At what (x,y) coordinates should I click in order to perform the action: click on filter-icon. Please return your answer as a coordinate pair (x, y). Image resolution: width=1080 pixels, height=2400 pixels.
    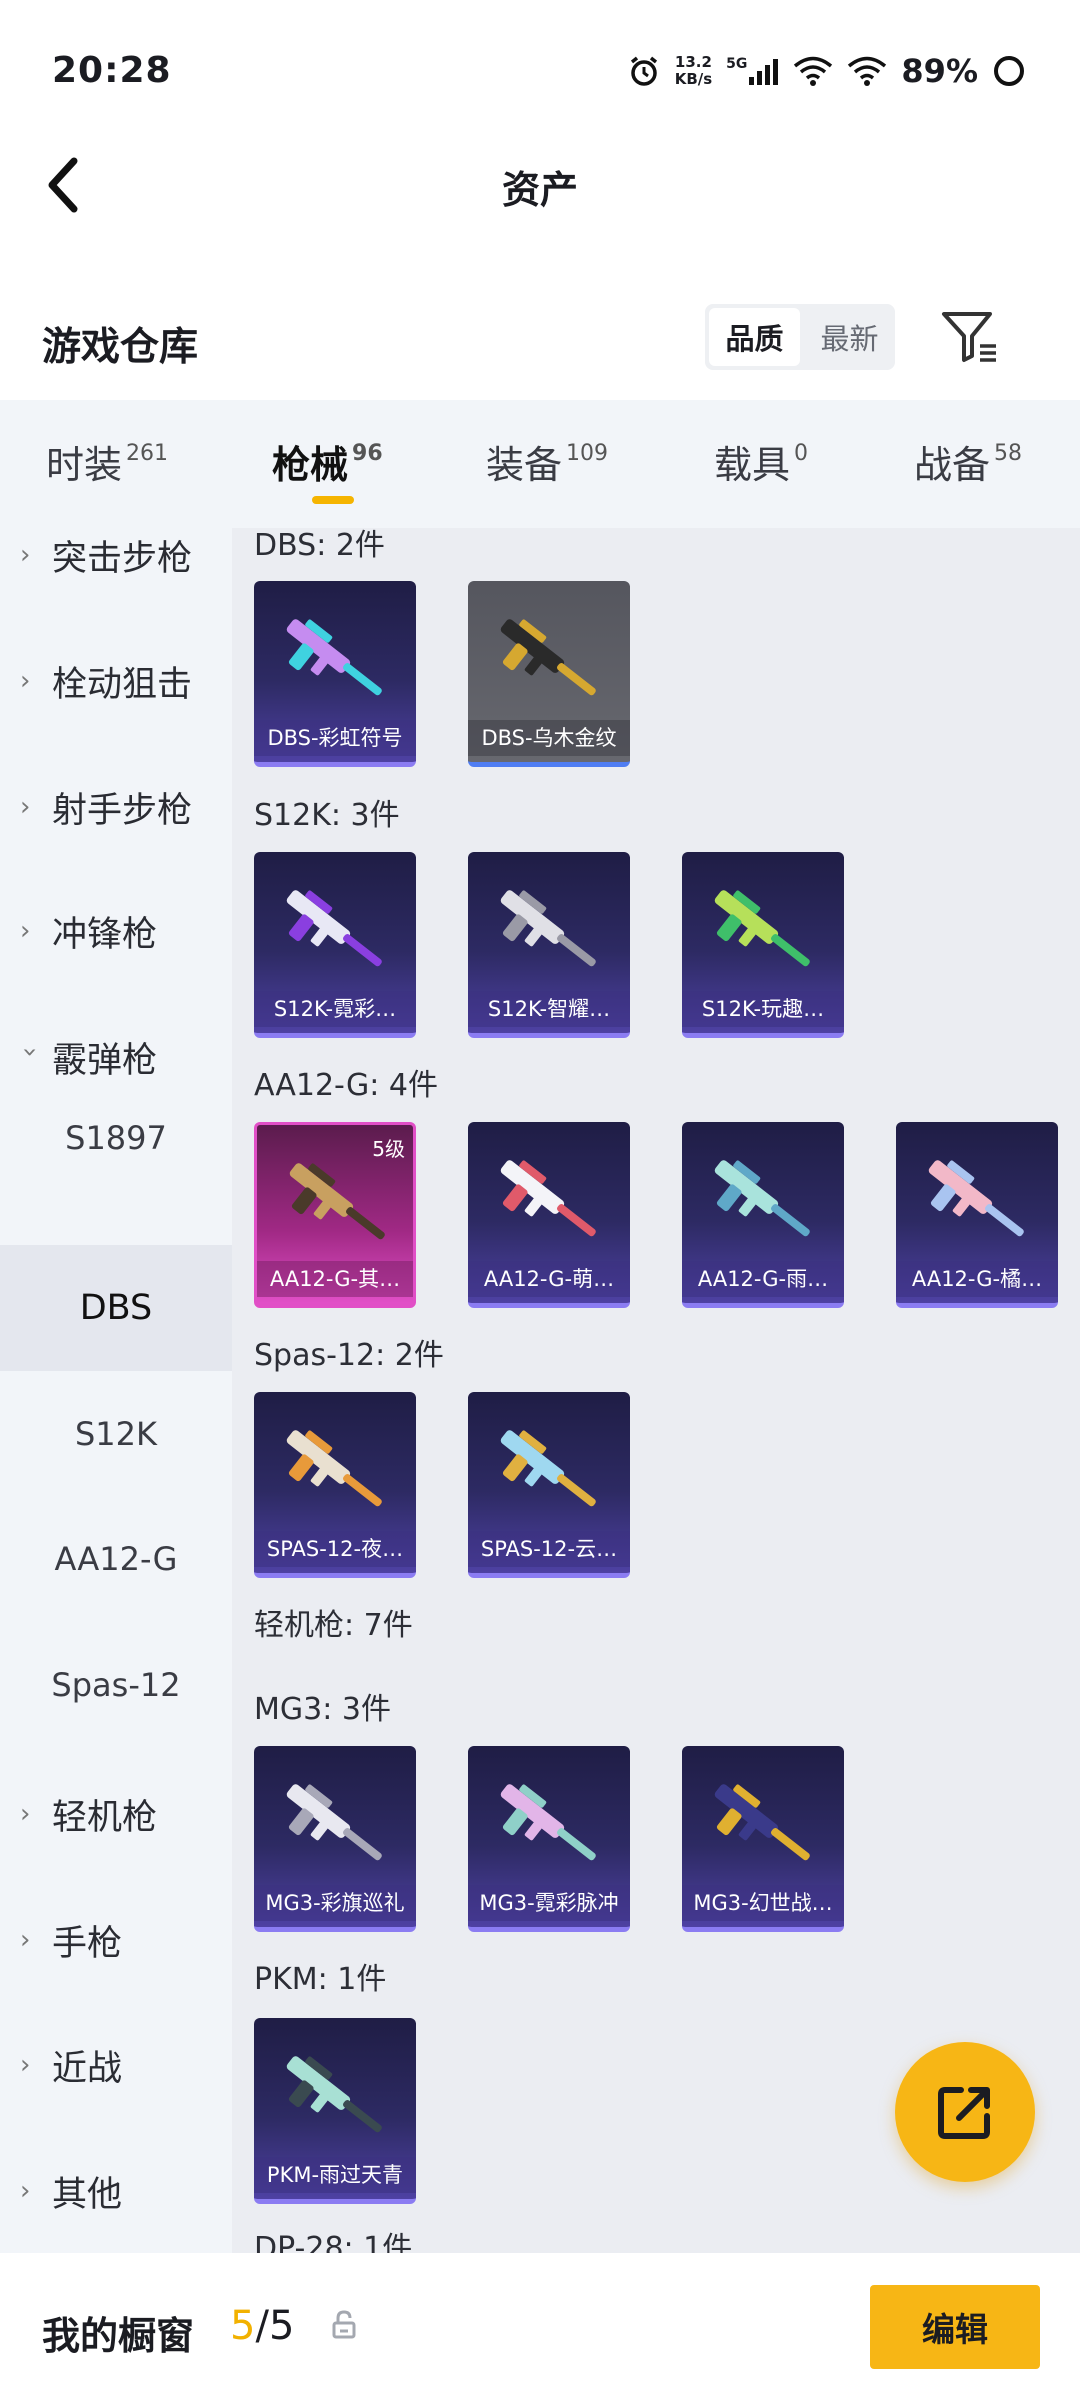
    Looking at the image, I should click on (969, 337).